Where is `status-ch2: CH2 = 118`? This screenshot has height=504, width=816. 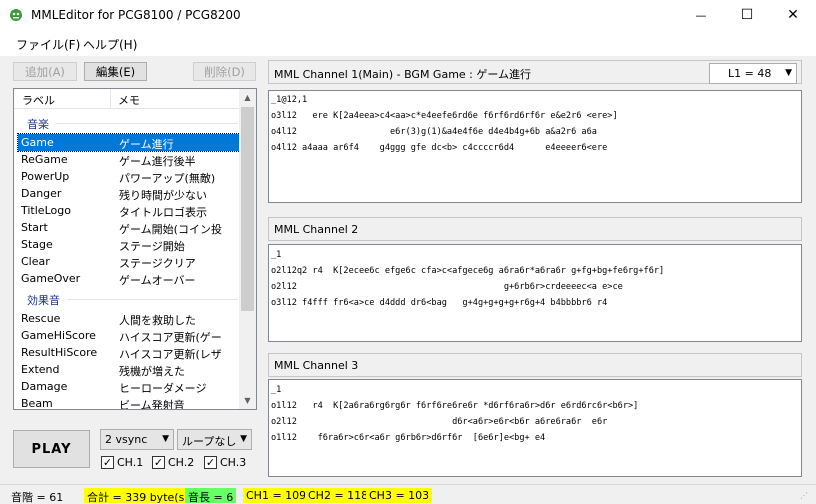 status-ch2: CH2 = 118 is located at coordinates (338, 495).